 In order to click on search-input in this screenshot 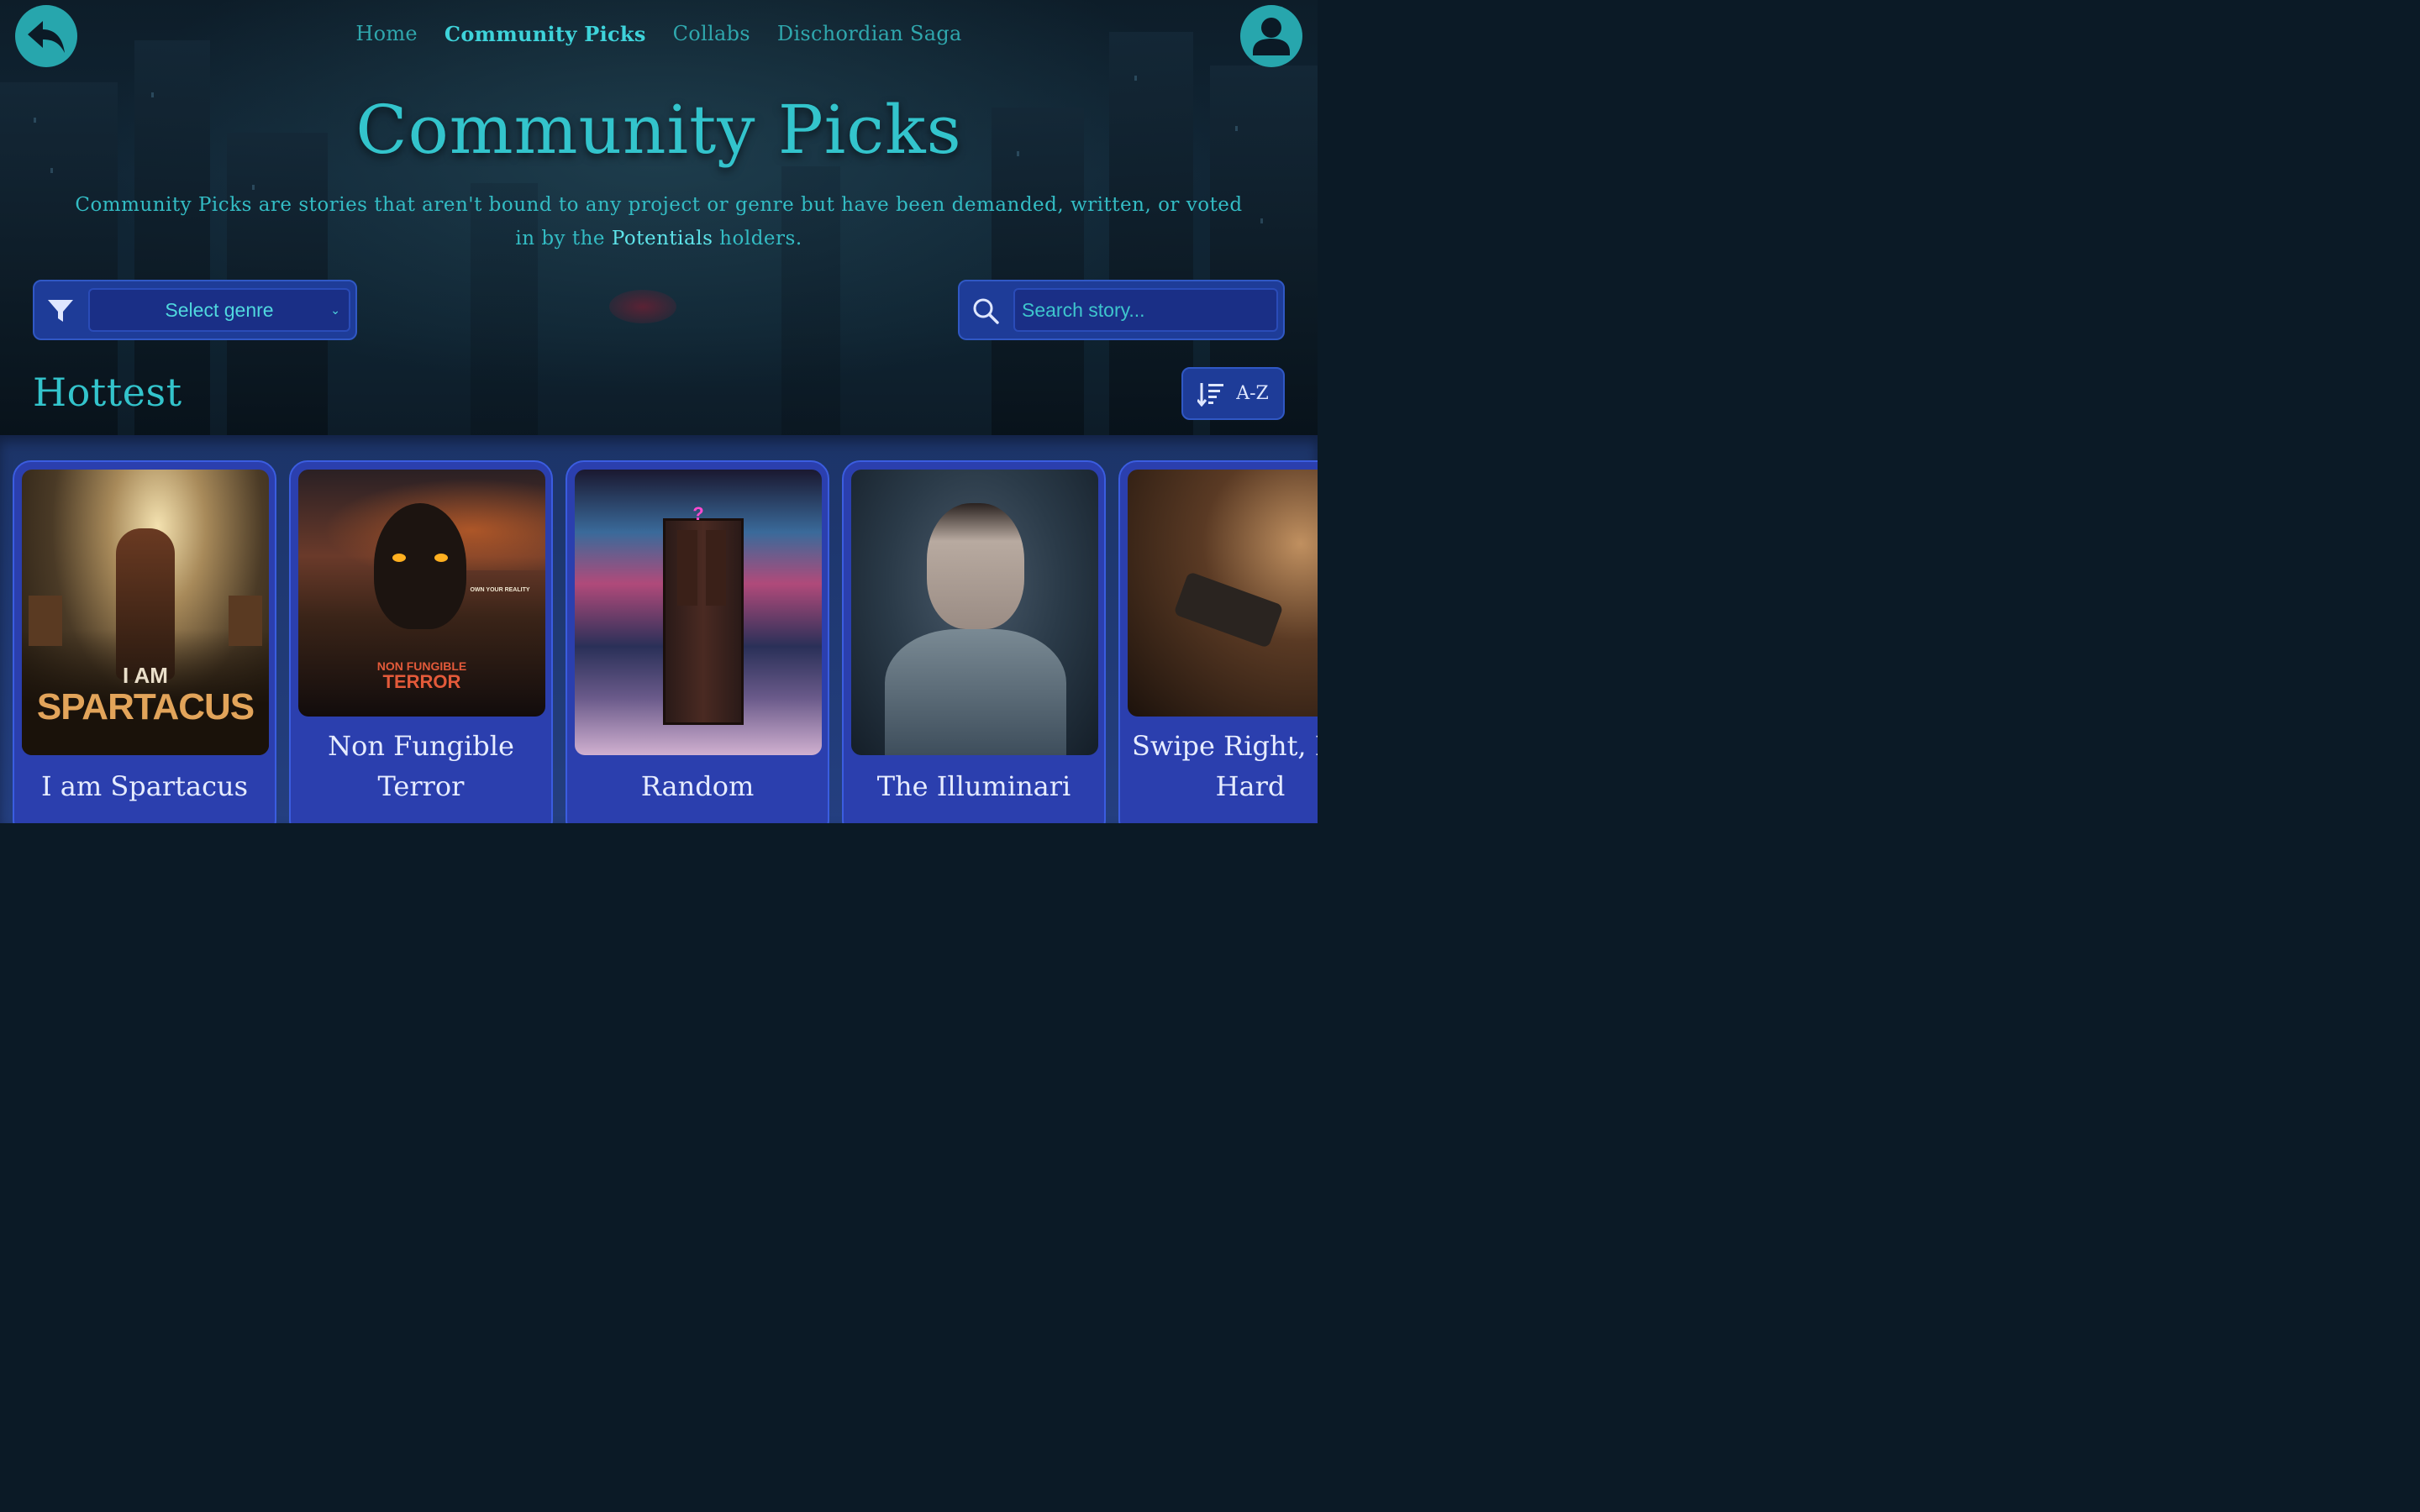, I will do `click(1145, 310)`.